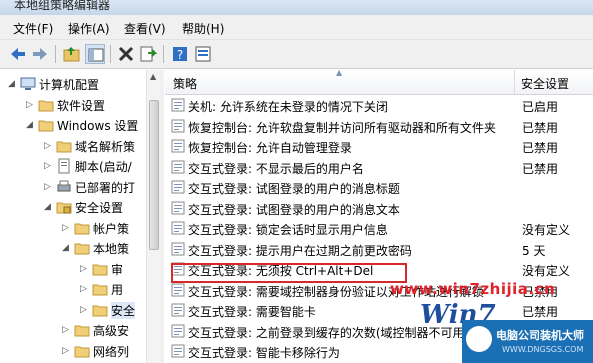  What do you see at coordinates (117, 269) in the screenshot?
I see `tree-item-label: 审` at bounding box center [117, 269].